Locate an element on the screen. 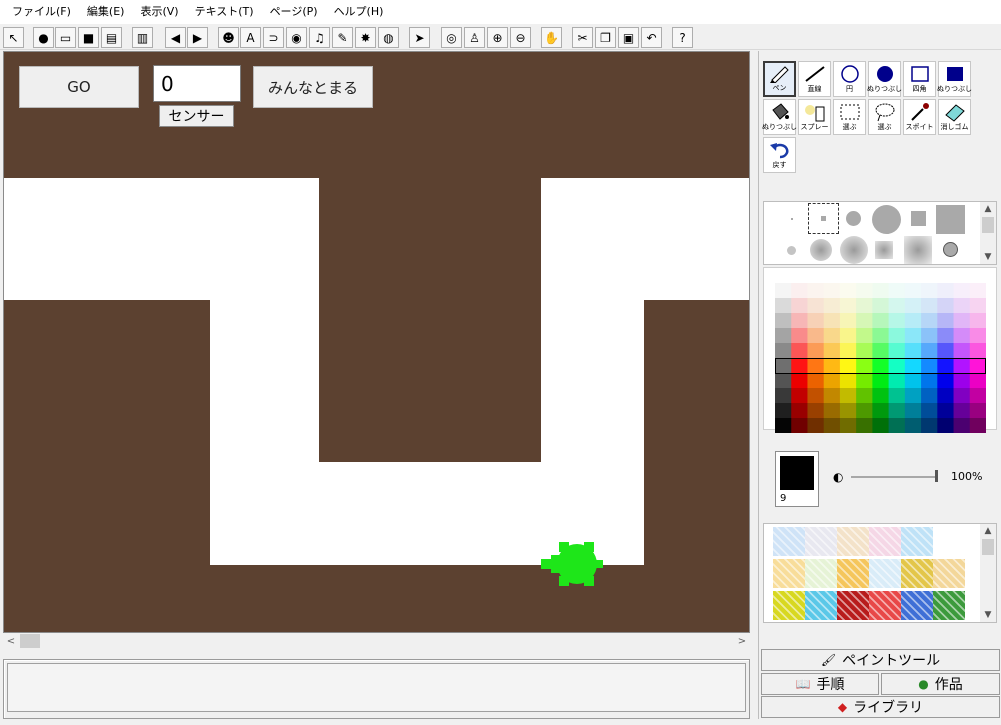  music-icon: ♫ is located at coordinates (319, 37).